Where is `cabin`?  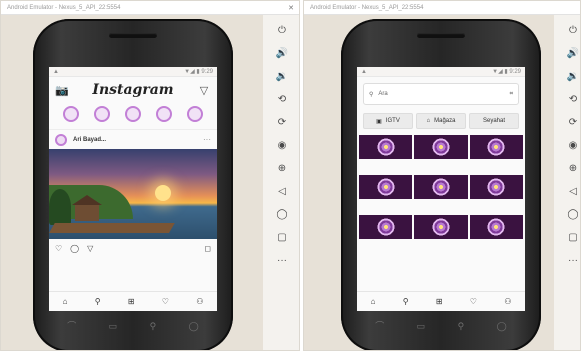
cabin is located at coordinates (87, 213).